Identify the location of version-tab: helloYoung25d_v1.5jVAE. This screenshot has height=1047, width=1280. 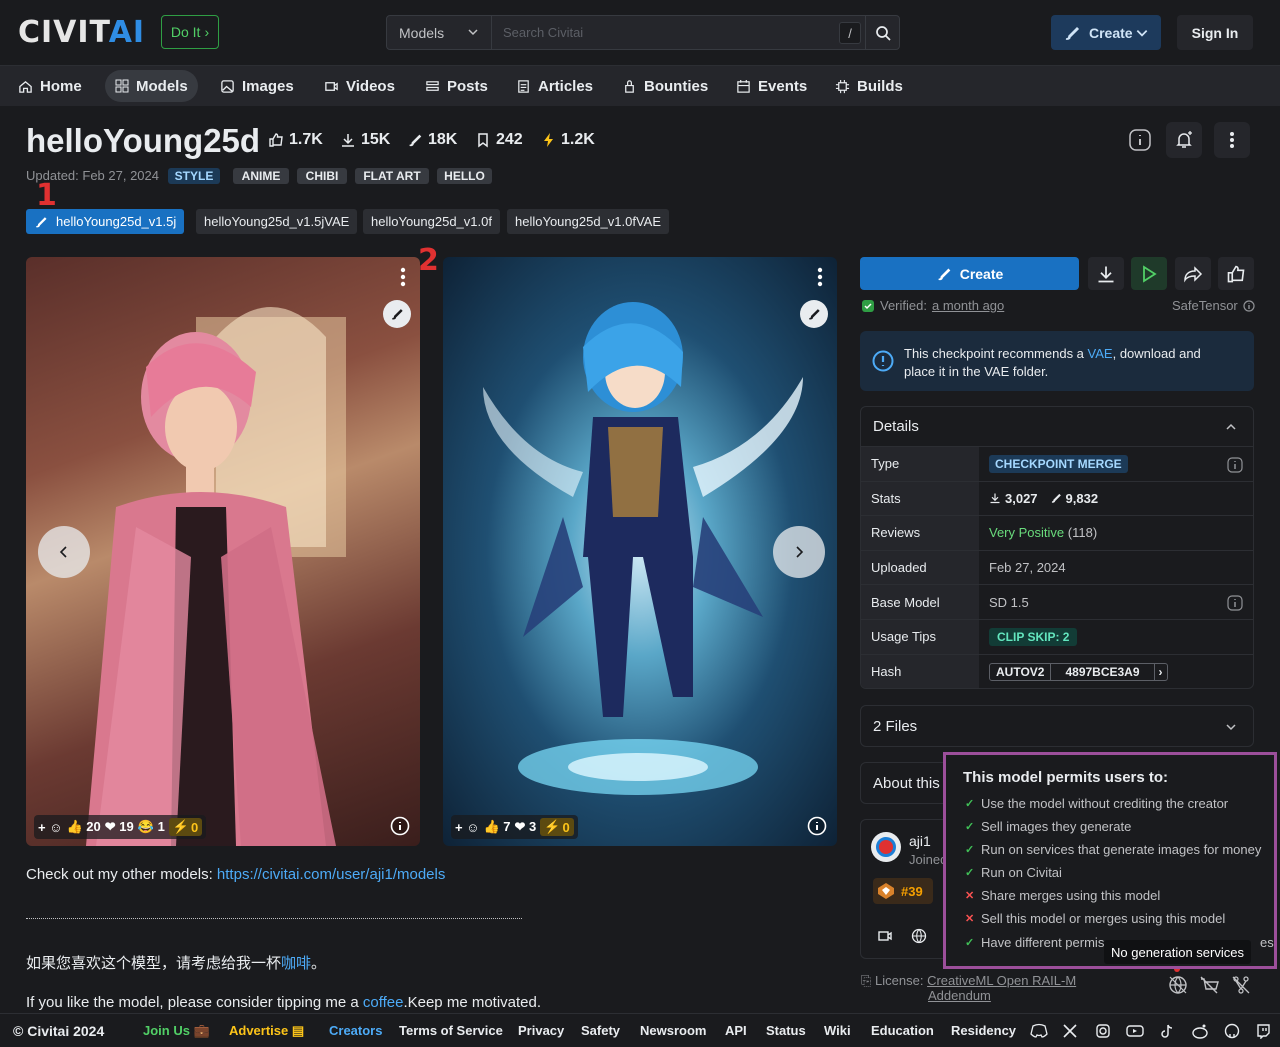
(277, 221).